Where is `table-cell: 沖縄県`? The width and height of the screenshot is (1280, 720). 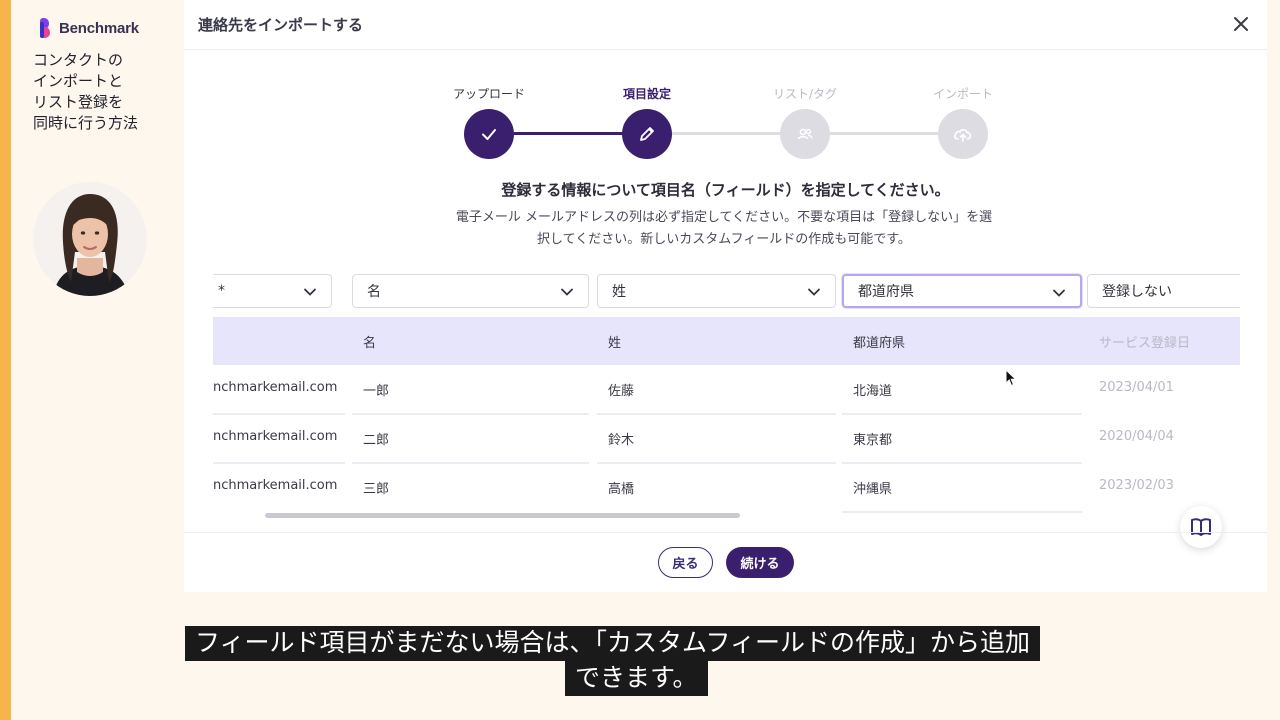 table-cell: 沖縄県 is located at coordinates (873, 489).